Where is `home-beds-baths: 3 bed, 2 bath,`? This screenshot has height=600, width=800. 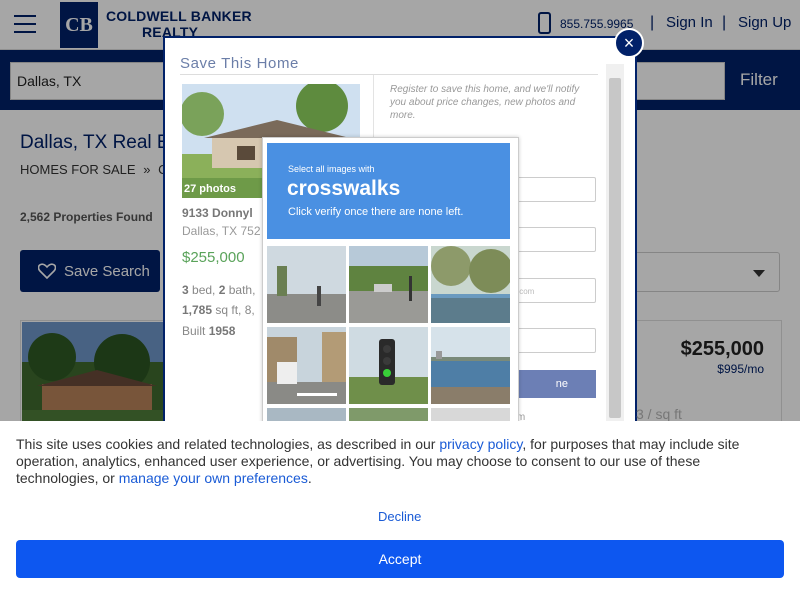
home-beds-baths: 3 bed, 2 bath, is located at coordinates (218, 290).